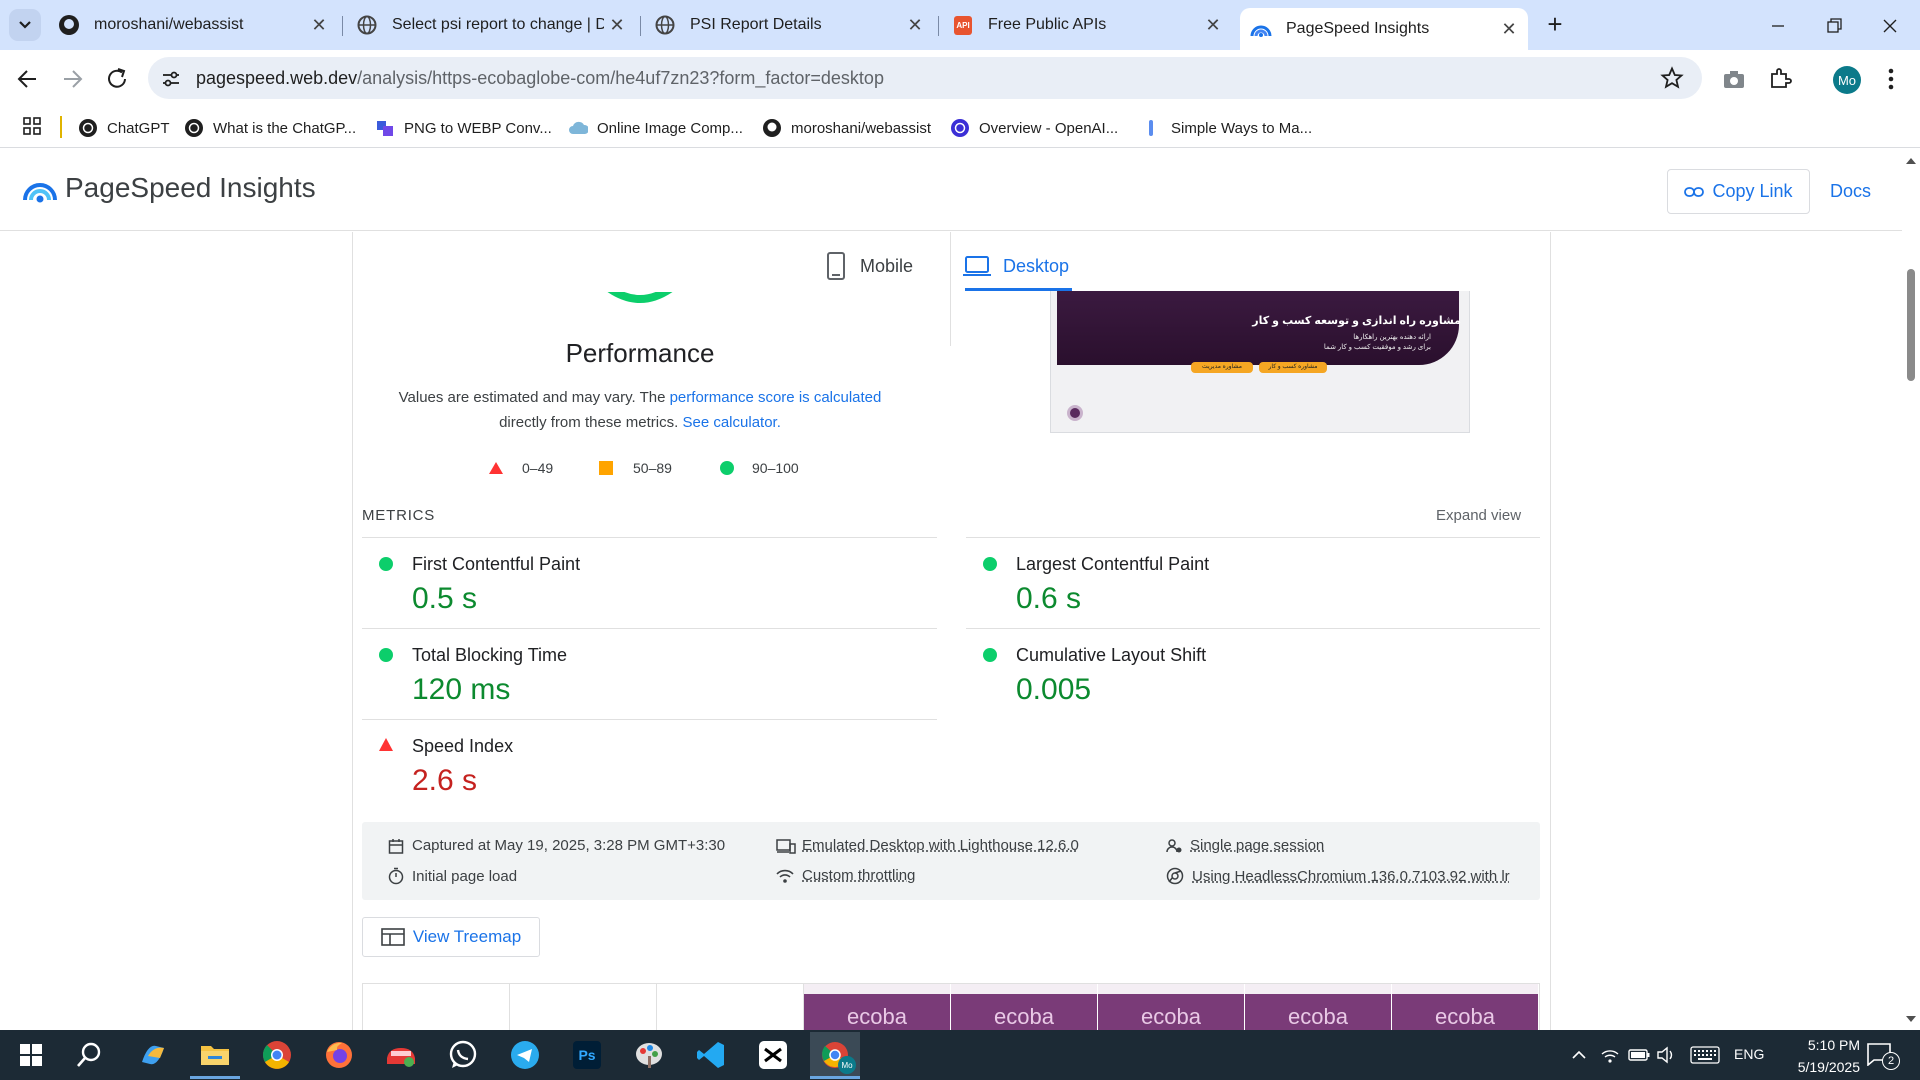 This screenshot has width=1920, height=1080. What do you see at coordinates (1911, 1019) in the screenshot?
I see `scroll-down-icon` at bounding box center [1911, 1019].